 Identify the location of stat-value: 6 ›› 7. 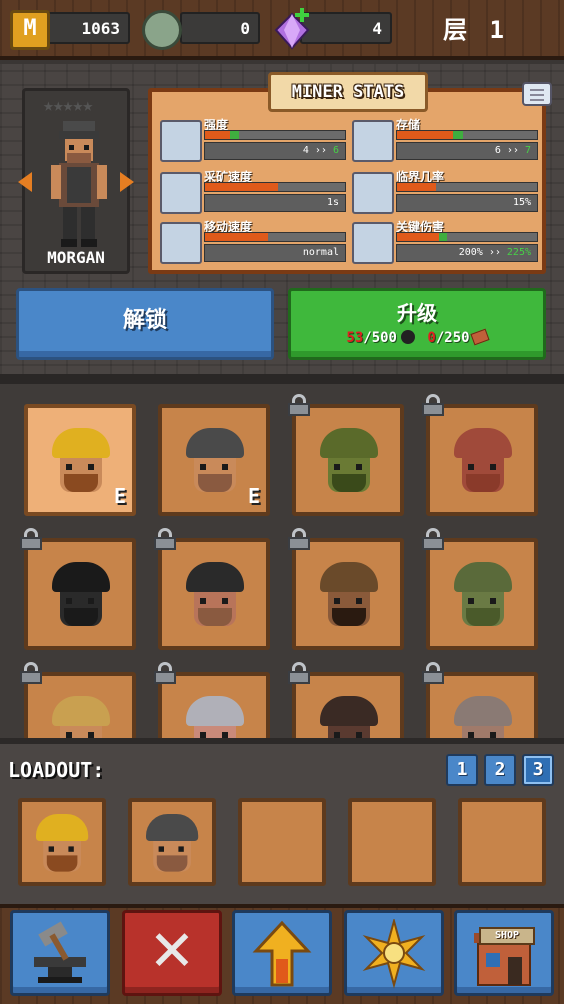
(467, 151).